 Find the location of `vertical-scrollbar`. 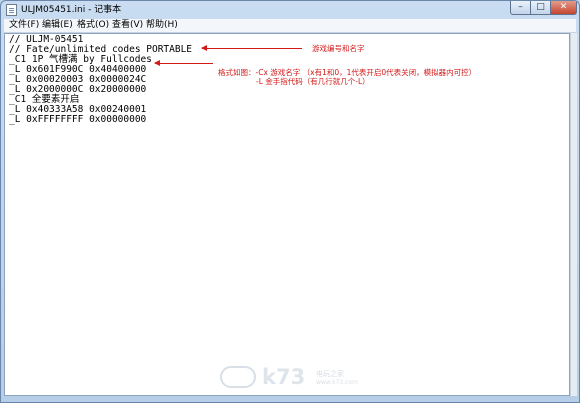

vertical-scrollbar is located at coordinates (573, 214).